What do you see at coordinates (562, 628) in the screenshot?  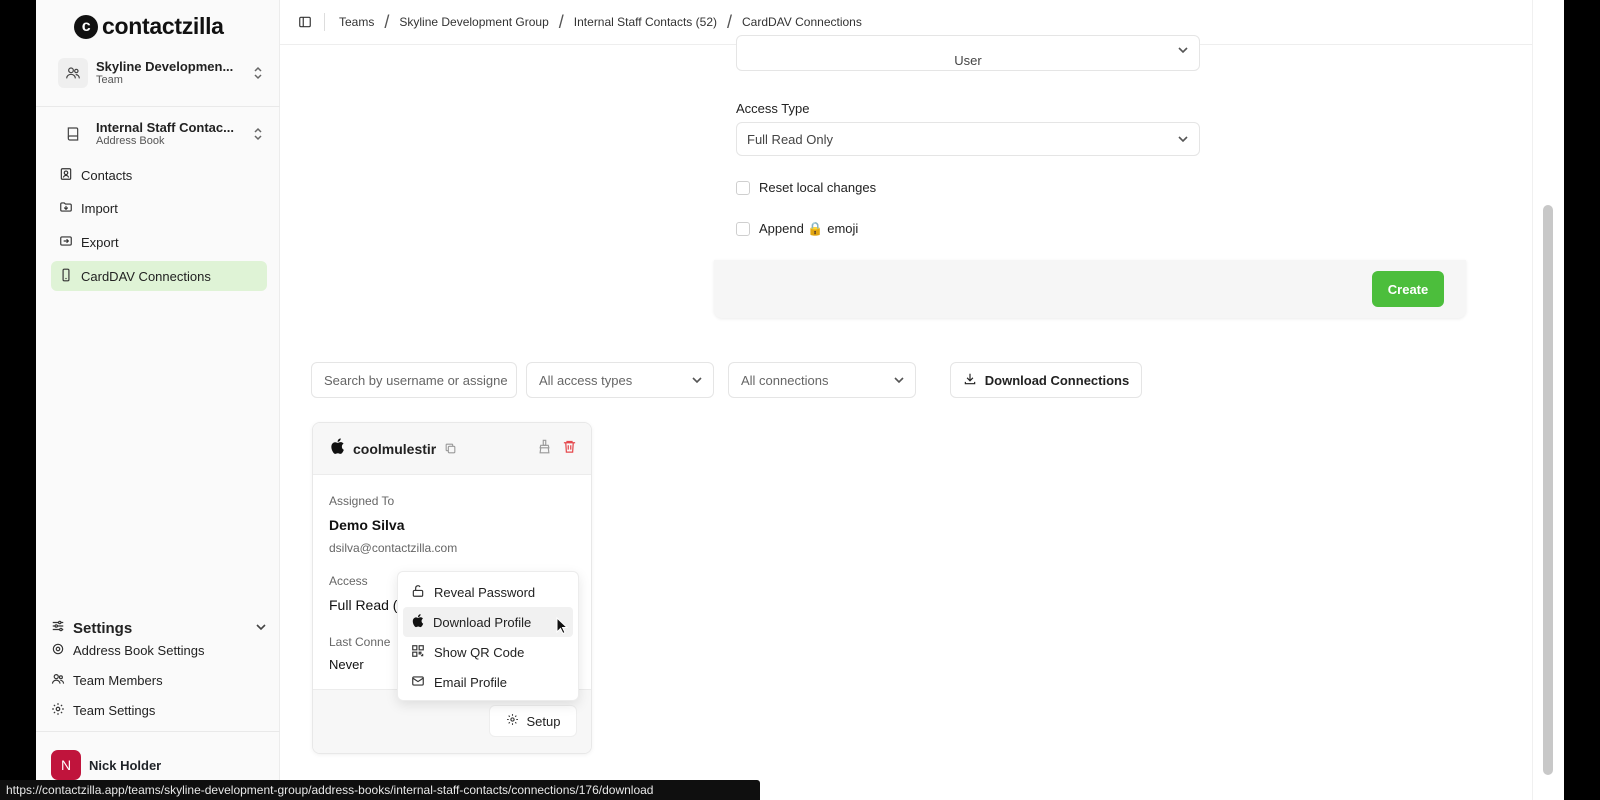 I see `mouse-cursor-icon` at bounding box center [562, 628].